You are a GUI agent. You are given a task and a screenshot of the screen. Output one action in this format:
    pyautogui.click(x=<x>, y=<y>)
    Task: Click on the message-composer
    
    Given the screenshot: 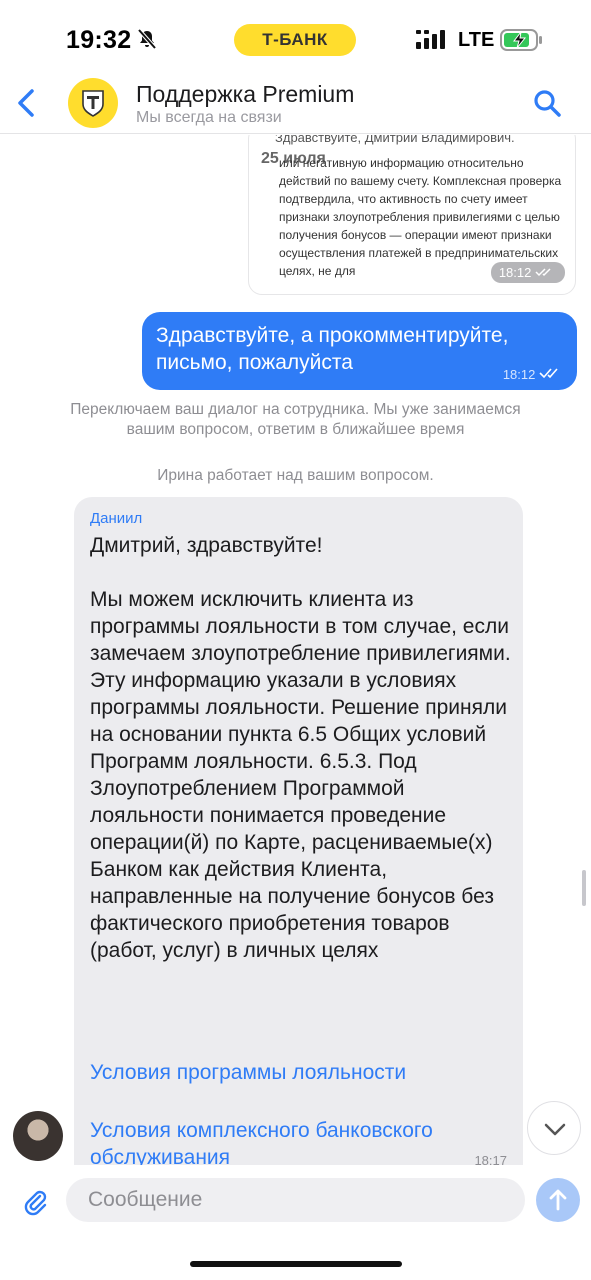 What is the action you would take?
    pyautogui.click(x=295, y=1201)
    